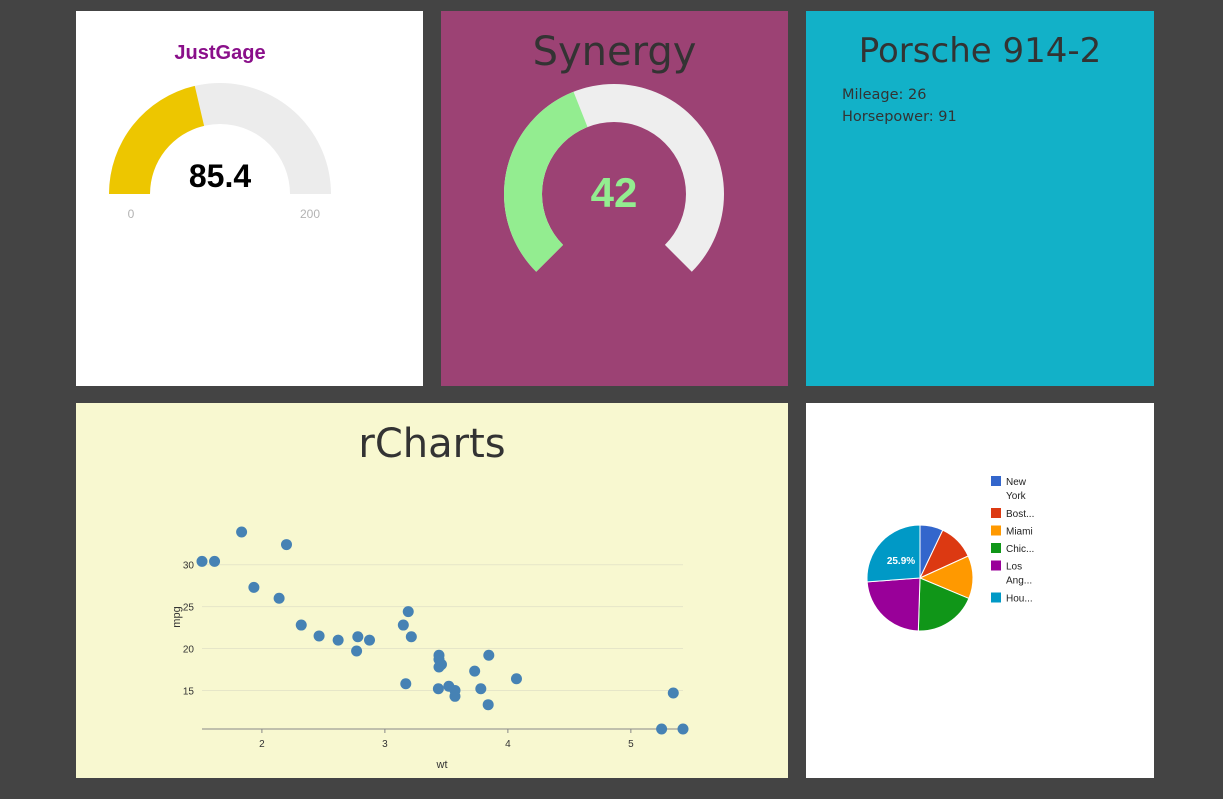 This screenshot has height=799, width=1223. I want to click on x-tick-label: 2, so click(262, 744).